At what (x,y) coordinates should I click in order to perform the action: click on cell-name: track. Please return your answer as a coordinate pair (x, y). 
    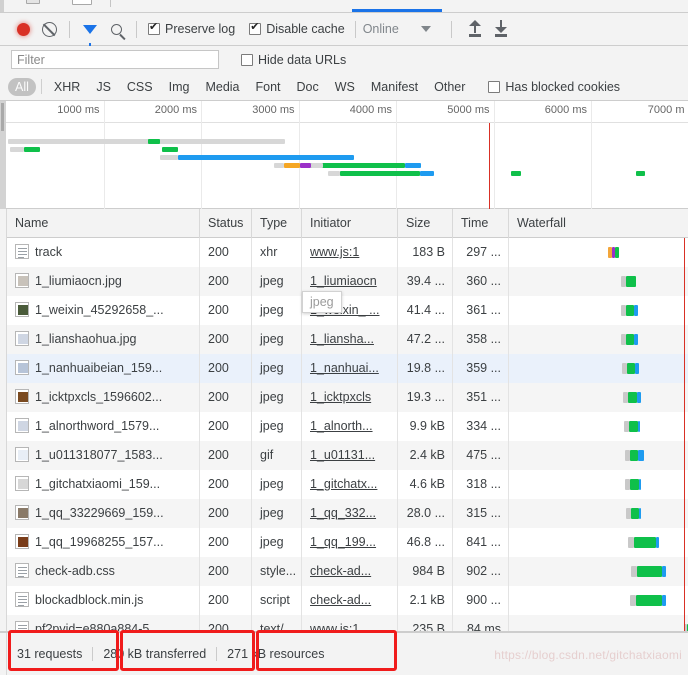
    Looking at the image, I should click on (103, 252).